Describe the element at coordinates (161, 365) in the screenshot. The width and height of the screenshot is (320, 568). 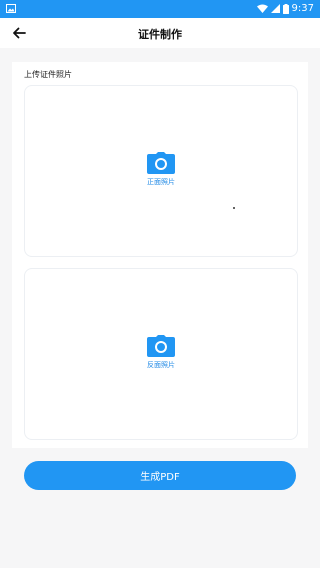
I see `back-photo-label: 反面照片` at that location.